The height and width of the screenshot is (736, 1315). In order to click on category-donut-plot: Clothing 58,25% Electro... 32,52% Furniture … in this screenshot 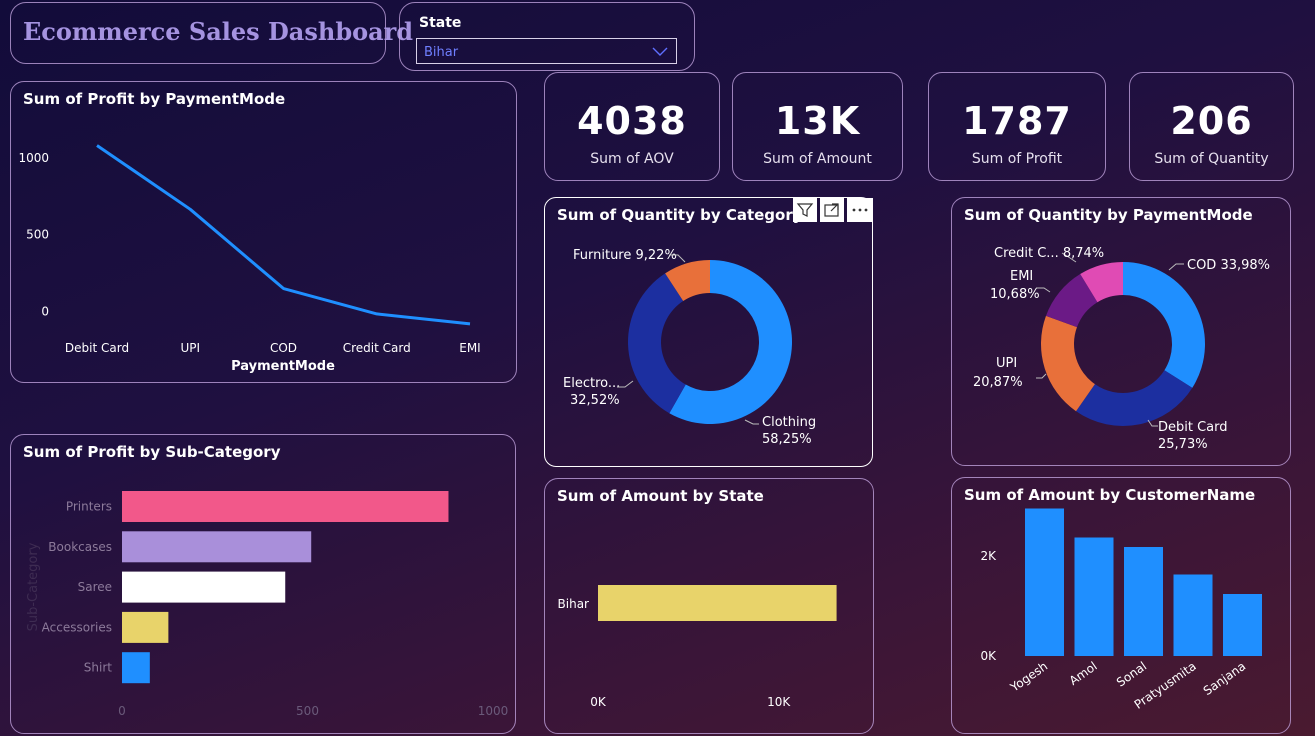, I will do `click(689, 347)`.